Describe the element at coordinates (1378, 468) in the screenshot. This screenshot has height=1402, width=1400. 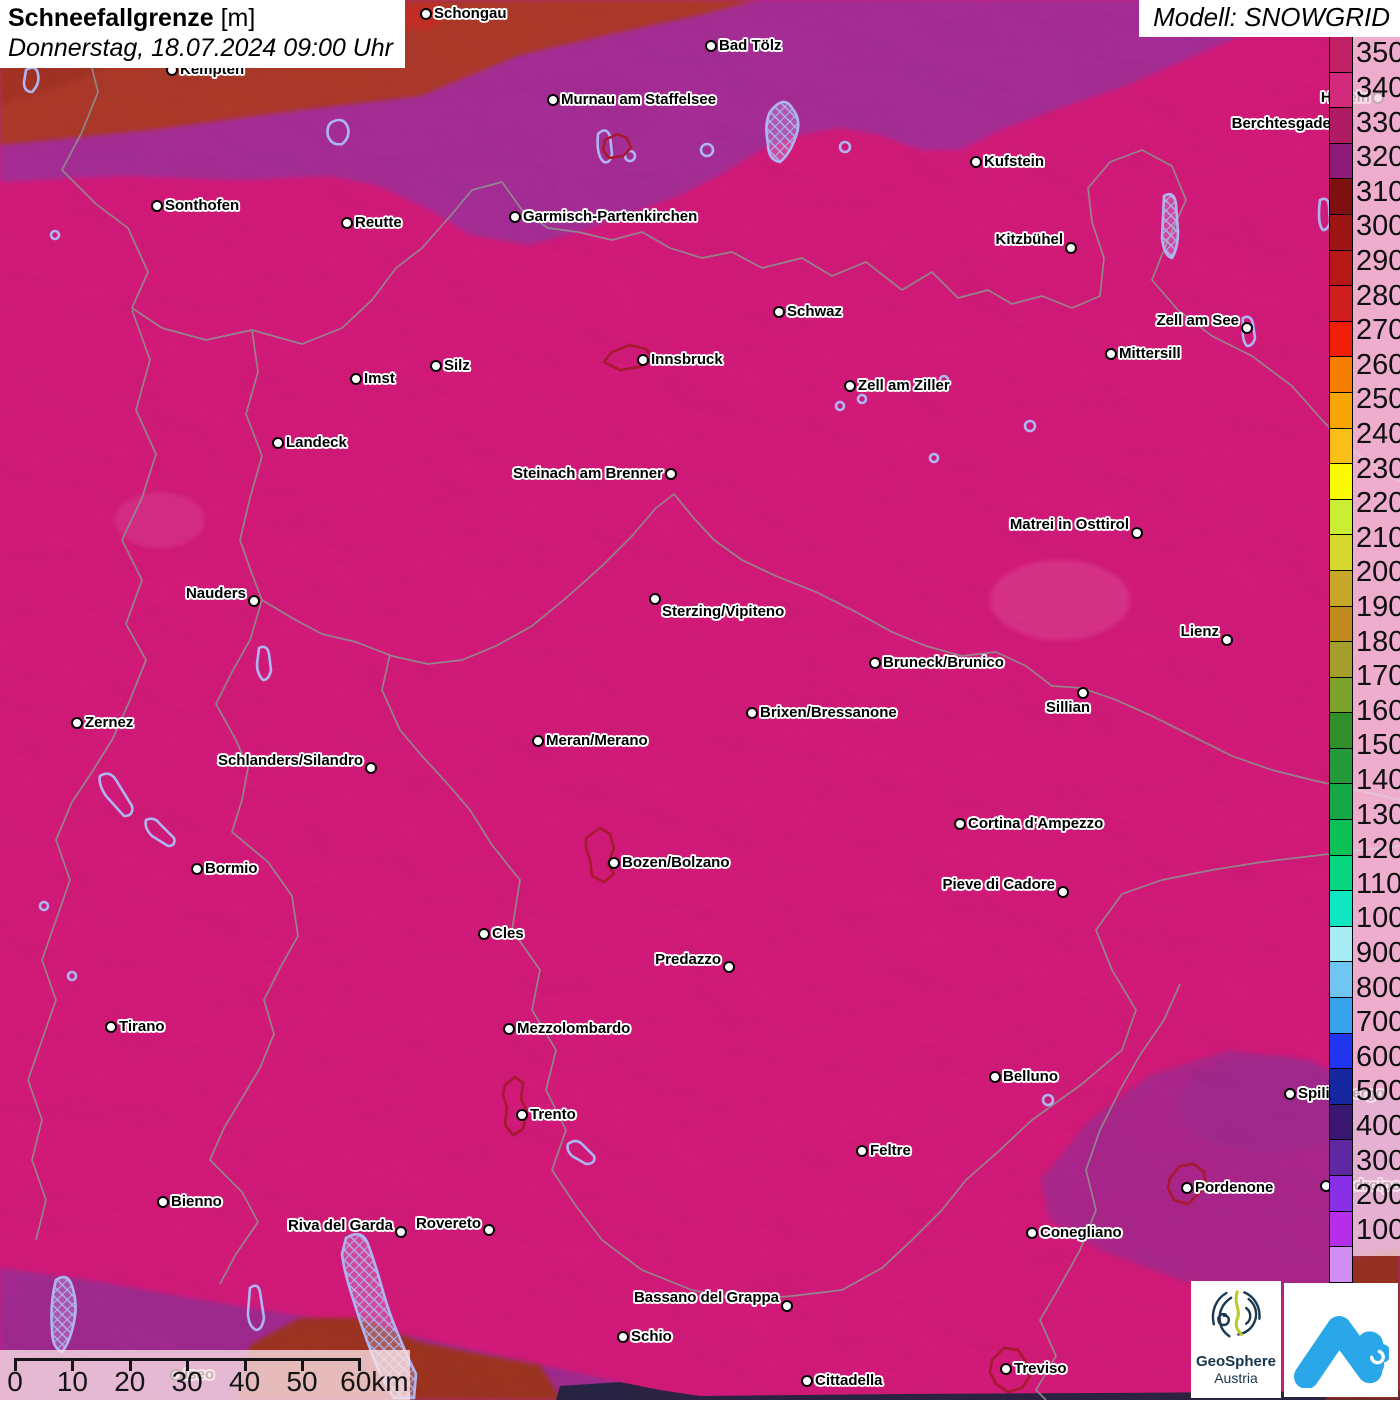
I see `colorbar-tick-label: 2300` at that location.